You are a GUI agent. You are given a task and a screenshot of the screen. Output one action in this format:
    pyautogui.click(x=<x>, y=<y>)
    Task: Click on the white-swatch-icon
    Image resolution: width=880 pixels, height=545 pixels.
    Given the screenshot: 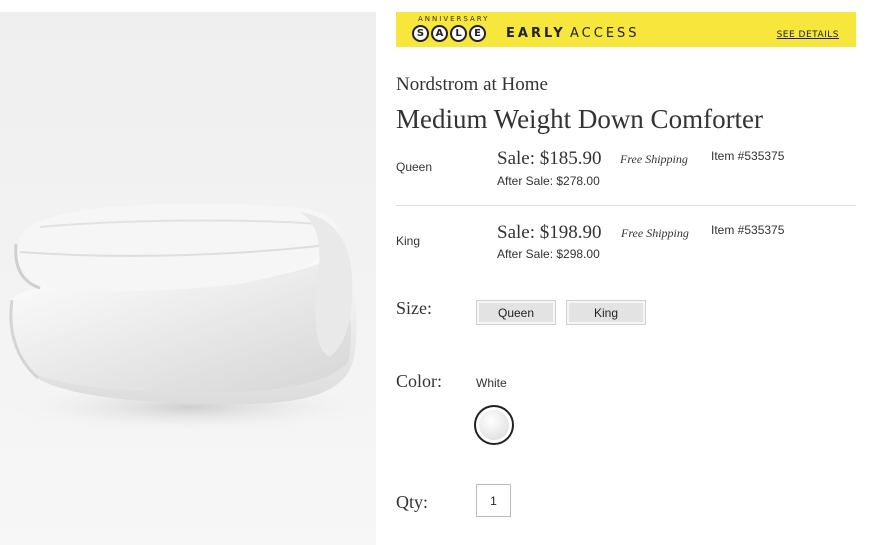 What is the action you would take?
    pyautogui.click(x=494, y=425)
    